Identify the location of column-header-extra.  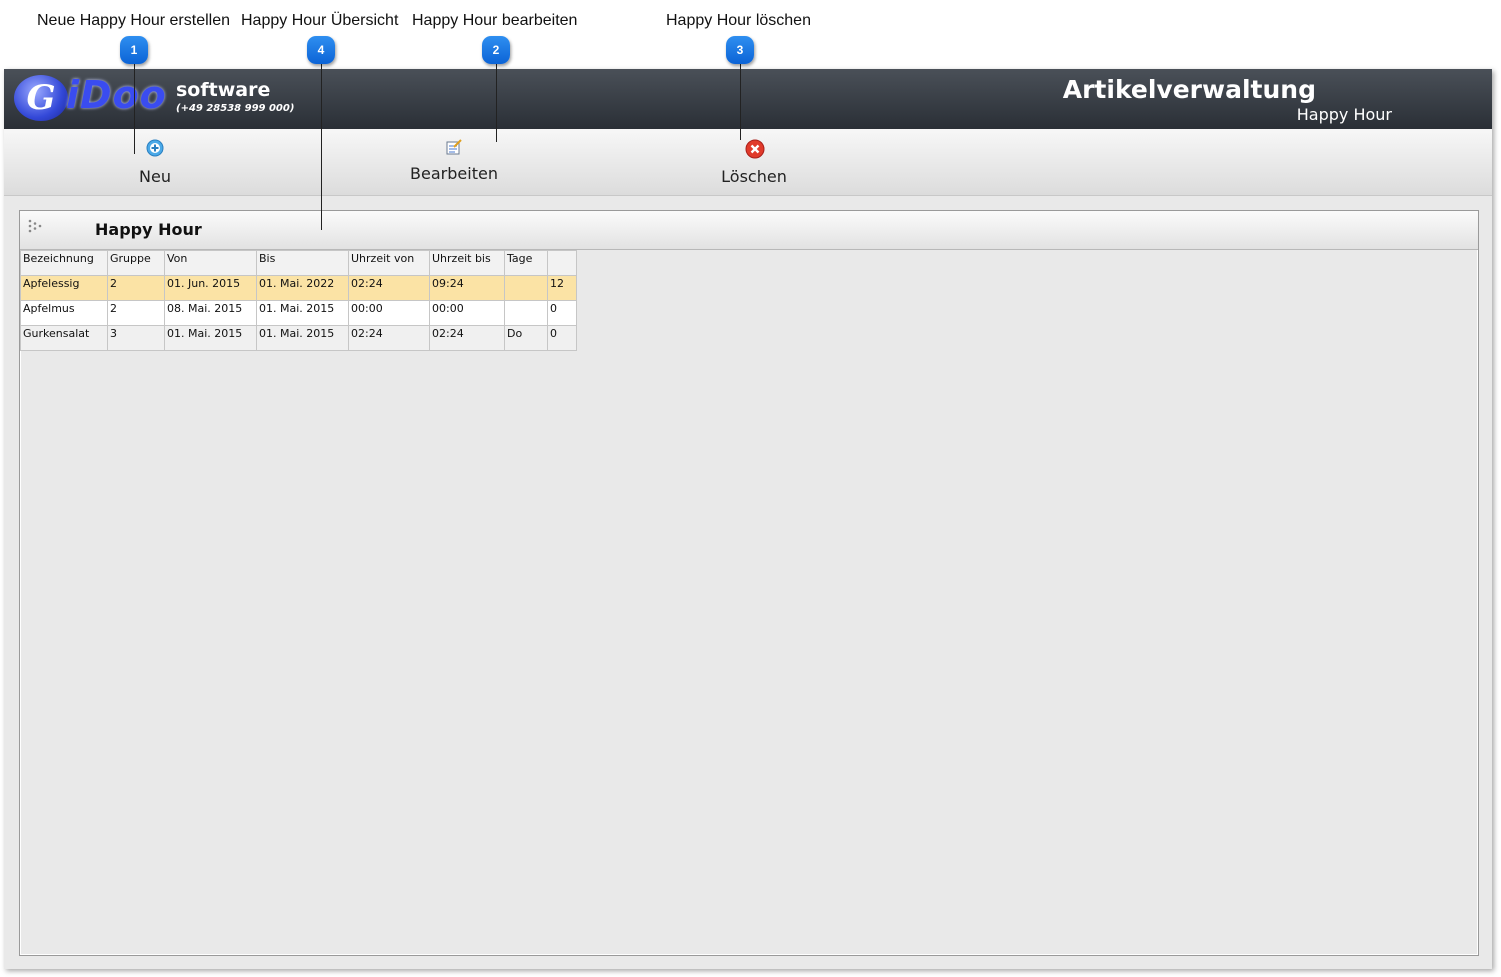
(562, 263).